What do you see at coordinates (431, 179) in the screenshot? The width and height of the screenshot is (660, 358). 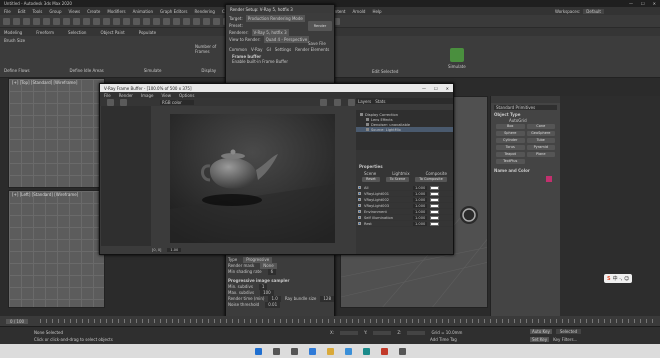 I see `vfb-lightmix-button: To Composite` at bounding box center [431, 179].